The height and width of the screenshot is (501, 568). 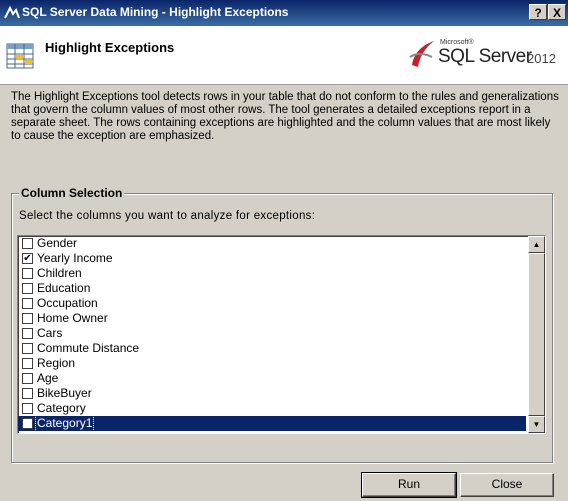 I want to click on sql-server-logo-icon, so click(x=421, y=54).